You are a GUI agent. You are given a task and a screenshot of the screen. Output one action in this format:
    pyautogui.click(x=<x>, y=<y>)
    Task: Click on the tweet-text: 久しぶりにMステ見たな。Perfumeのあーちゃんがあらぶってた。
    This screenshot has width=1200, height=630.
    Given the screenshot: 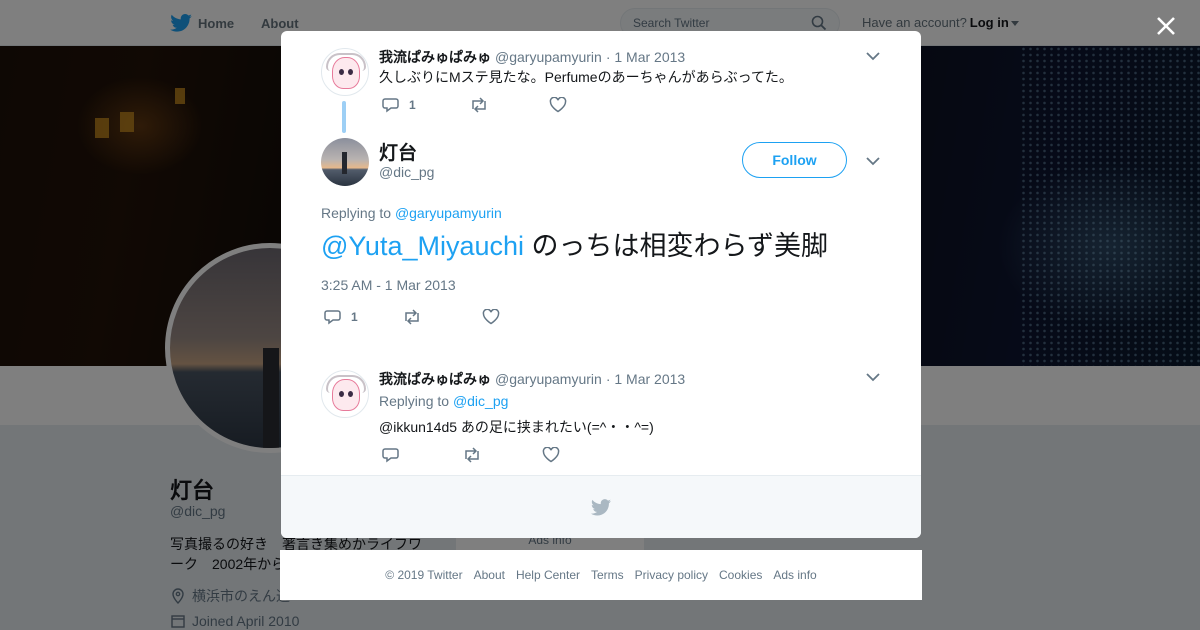 What is the action you would take?
    pyautogui.click(x=586, y=77)
    